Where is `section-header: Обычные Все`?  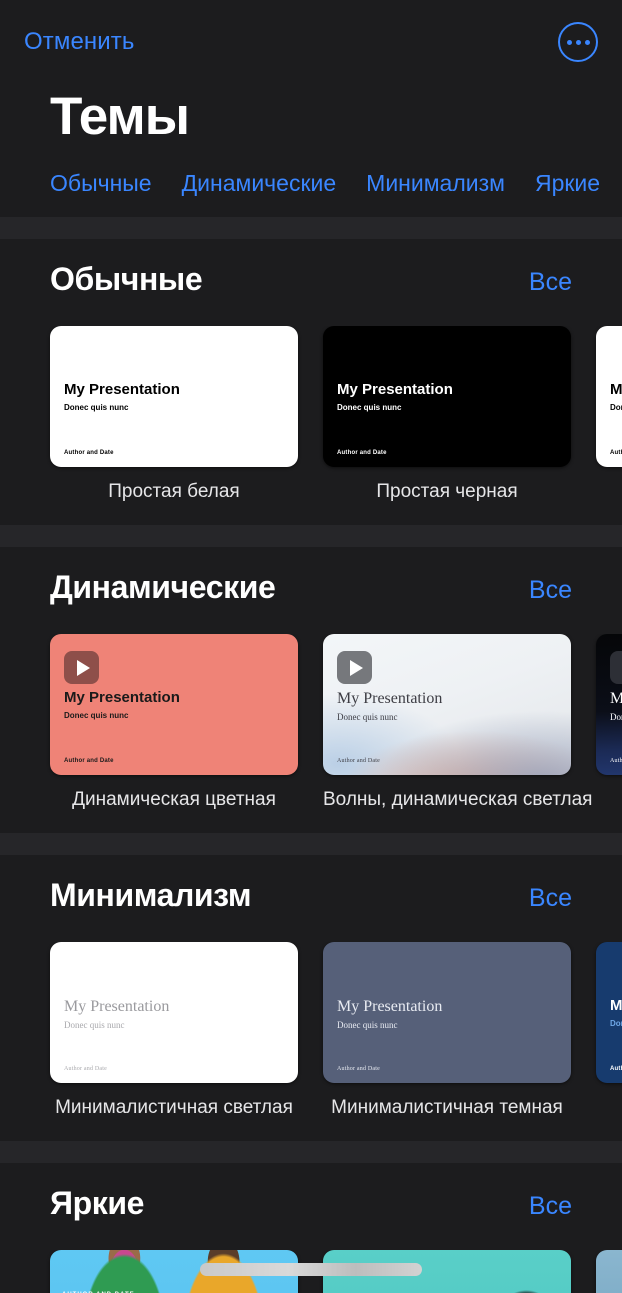
section-header: Обычные Все is located at coordinates (311, 279).